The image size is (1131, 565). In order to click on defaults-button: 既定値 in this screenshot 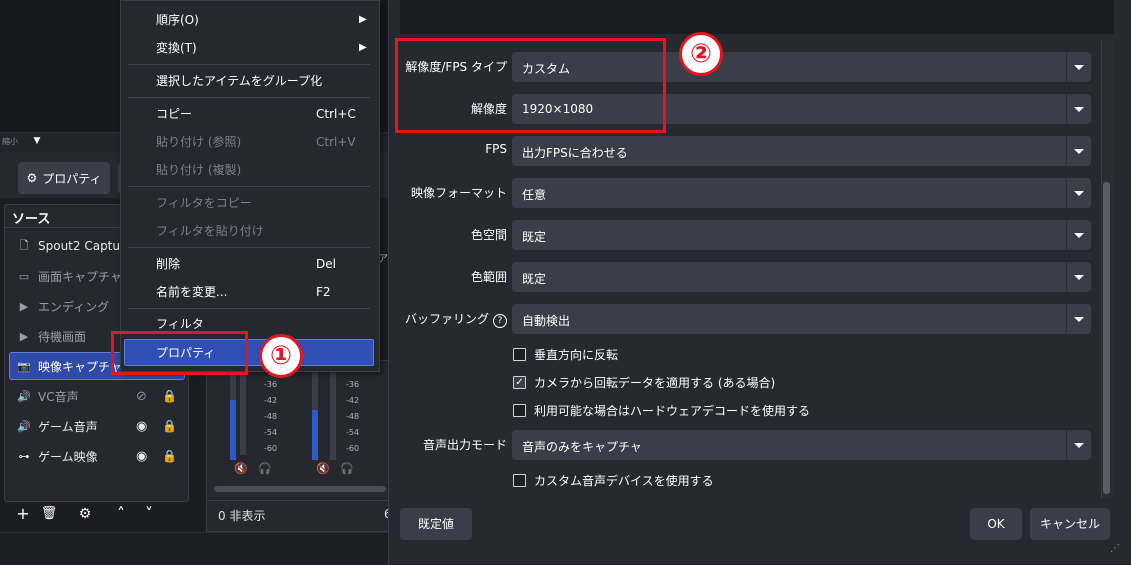, I will do `click(436, 524)`.